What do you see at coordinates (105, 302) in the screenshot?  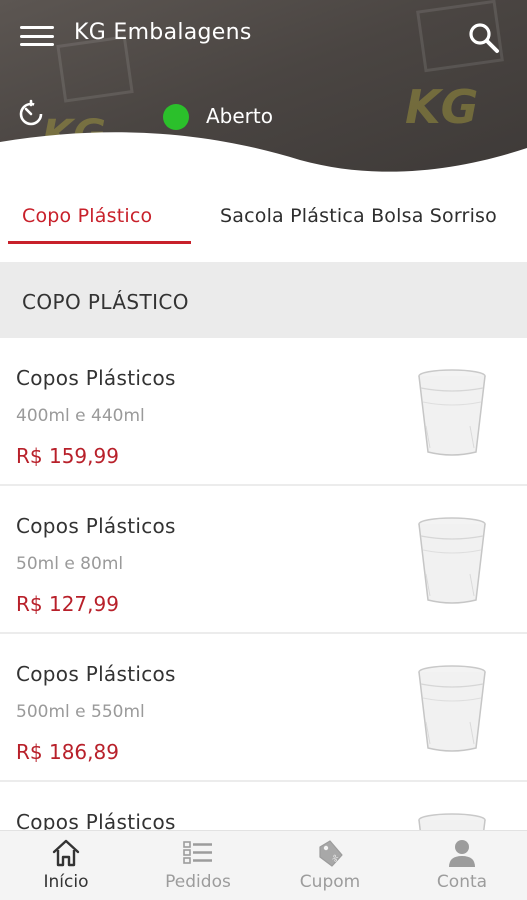 I see `section-title: COPO PLÁSTICO` at bounding box center [105, 302].